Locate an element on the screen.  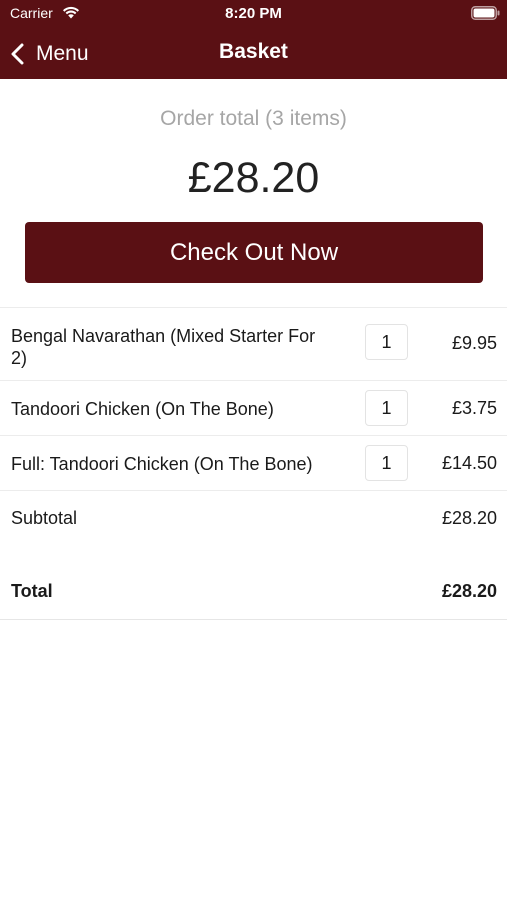
totals-section: Subtotal £28.20 Total £28.20 is located at coordinates (253, 555).